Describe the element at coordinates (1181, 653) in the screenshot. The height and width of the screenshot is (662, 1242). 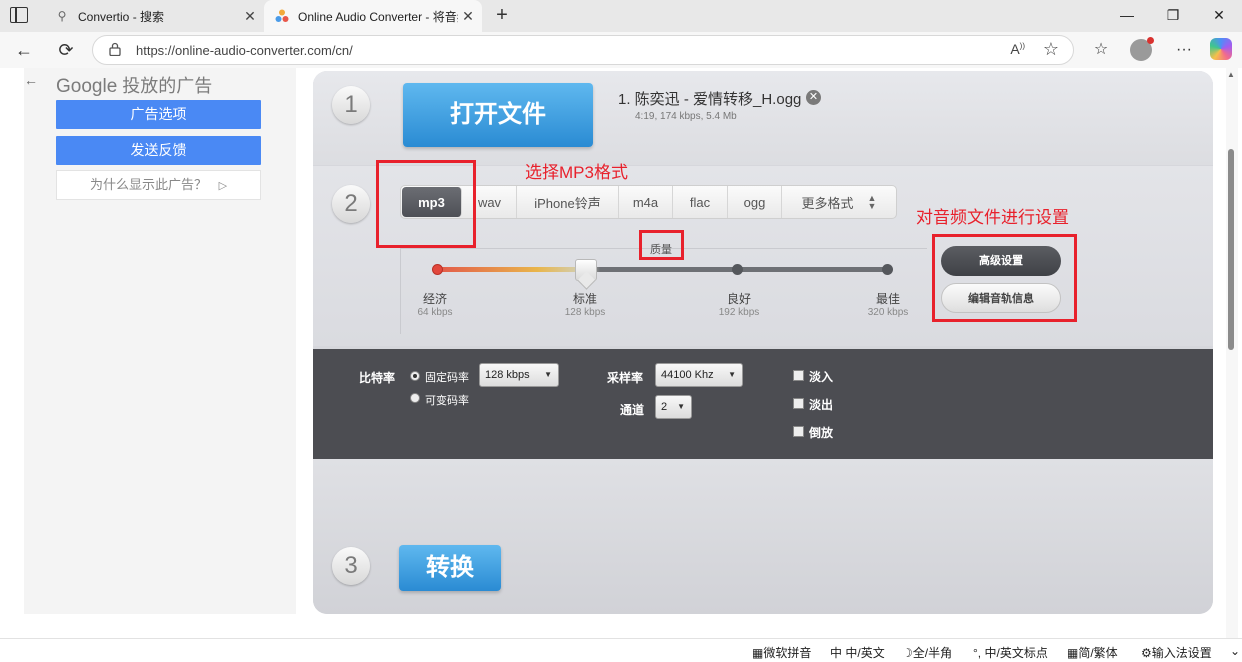
I see `ime-settings-label: 输入法设置` at that location.